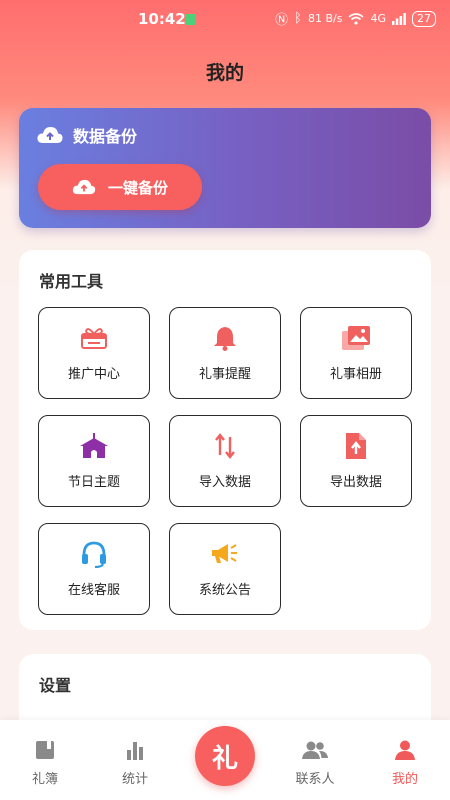 The image size is (450, 800). Describe the element at coordinates (94, 554) in the screenshot. I see `headset-icon` at that location.